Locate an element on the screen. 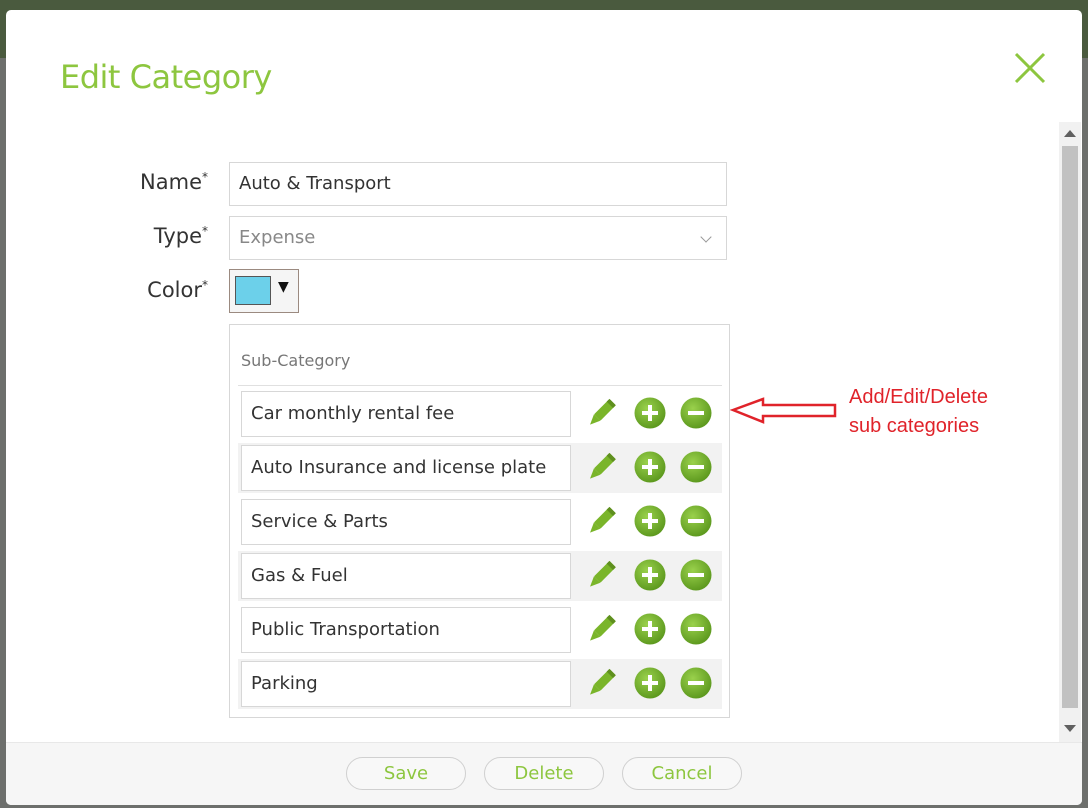  dialog-scrollbar is located at coordinates (1070, 432).